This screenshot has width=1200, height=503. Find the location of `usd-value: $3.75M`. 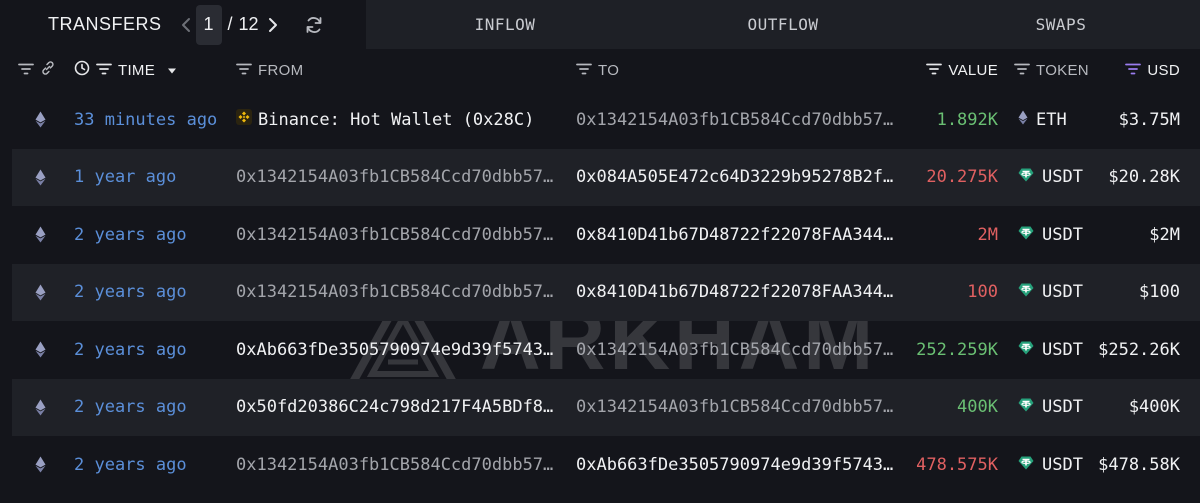

usd-value: $3.75M is located at coordinates (1149, 119).